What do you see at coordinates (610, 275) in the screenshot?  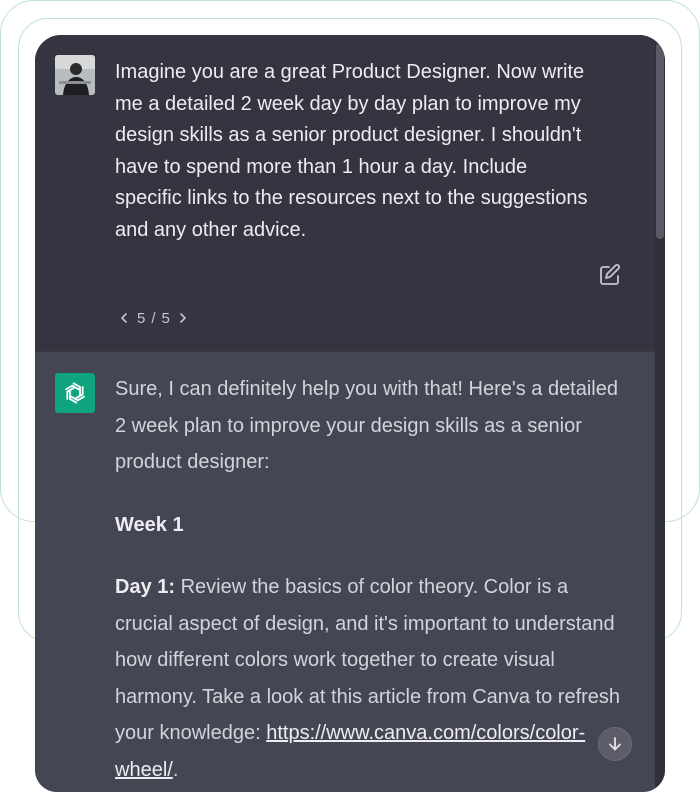 I see `edit-icon` at bounding box center [610, 275].